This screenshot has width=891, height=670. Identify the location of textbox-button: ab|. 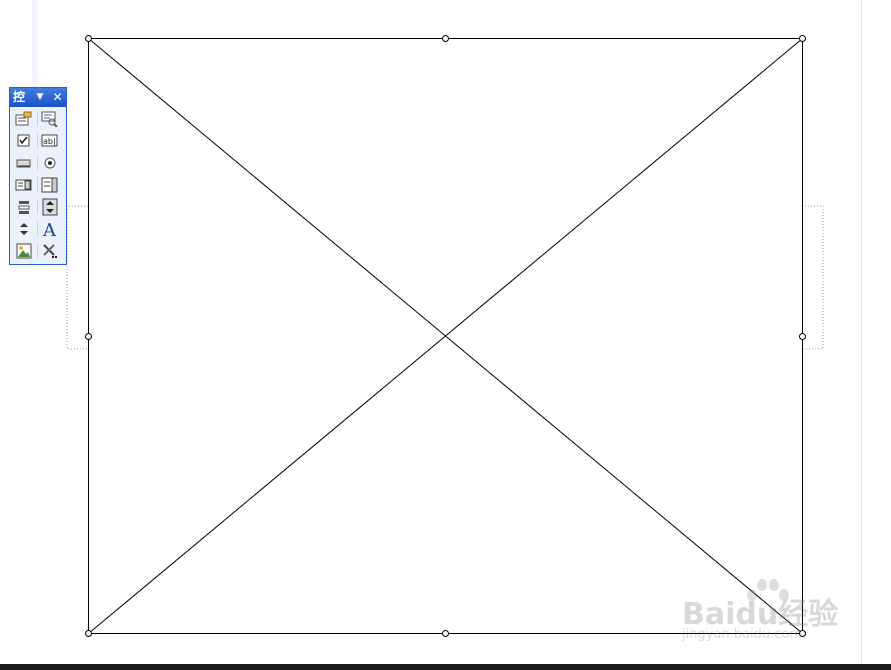
(50, 140).